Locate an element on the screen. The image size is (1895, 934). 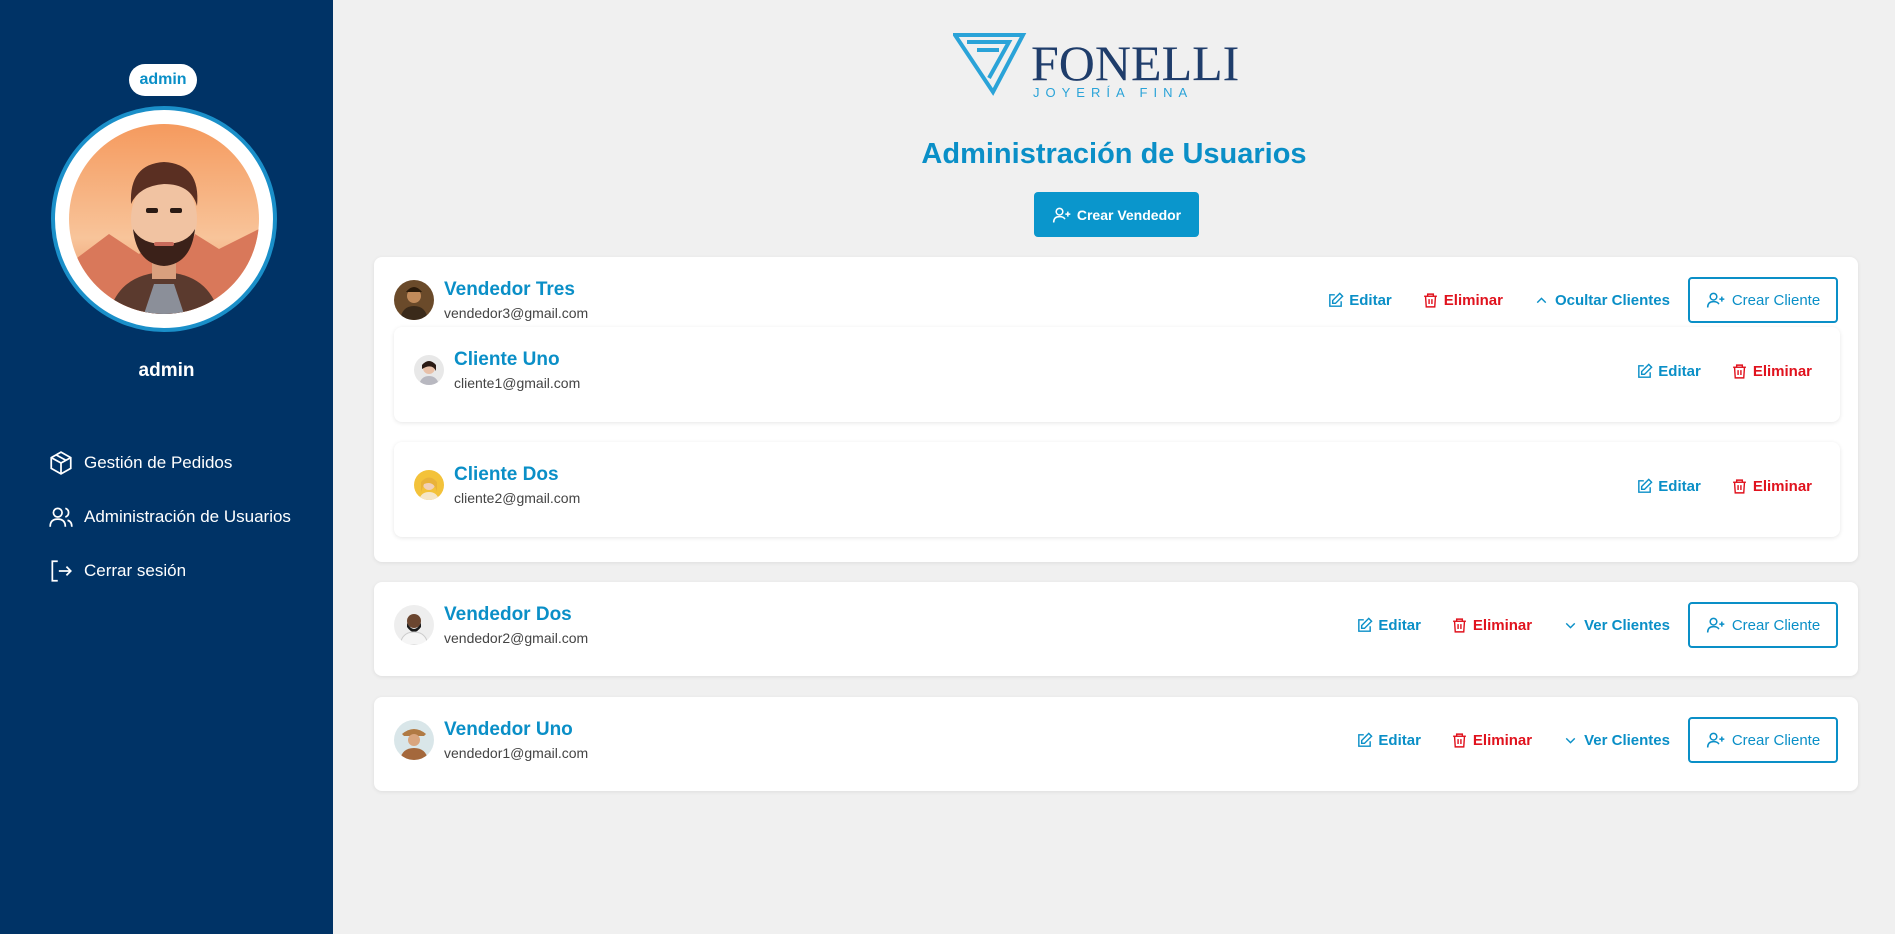
seller-info: Vendedor Uno vendedor1@gmail.com is located at coordinates (491, 740).